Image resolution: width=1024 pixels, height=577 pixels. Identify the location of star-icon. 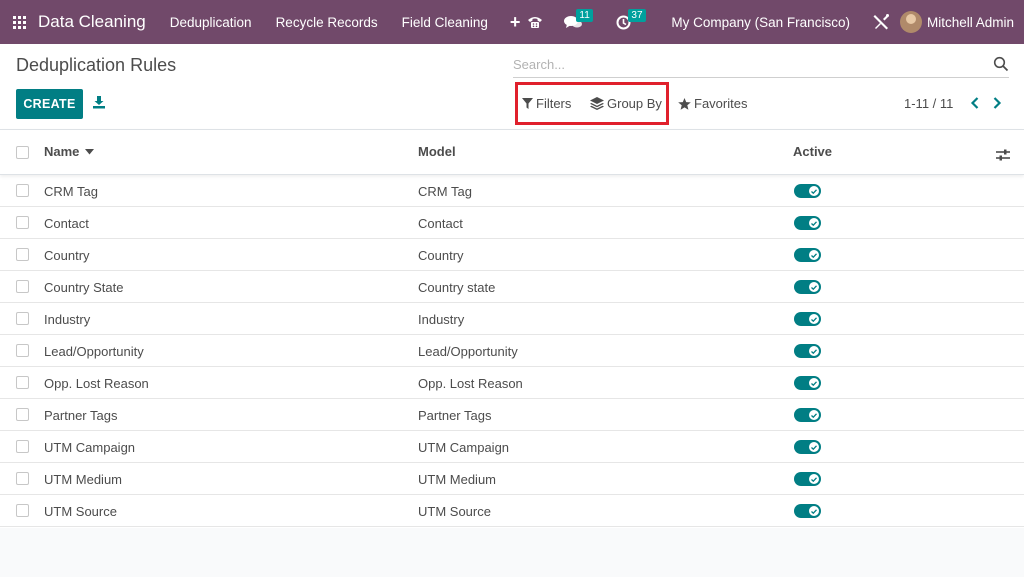
(684, 103).